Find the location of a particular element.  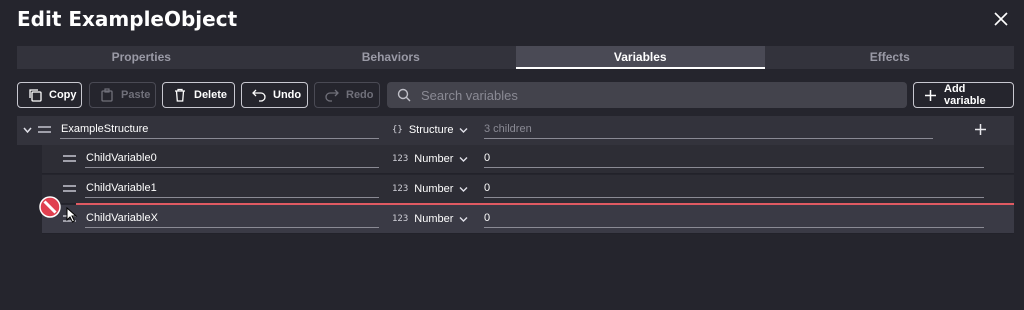

tab-effects: Effects is located at coordinates (889, 57).